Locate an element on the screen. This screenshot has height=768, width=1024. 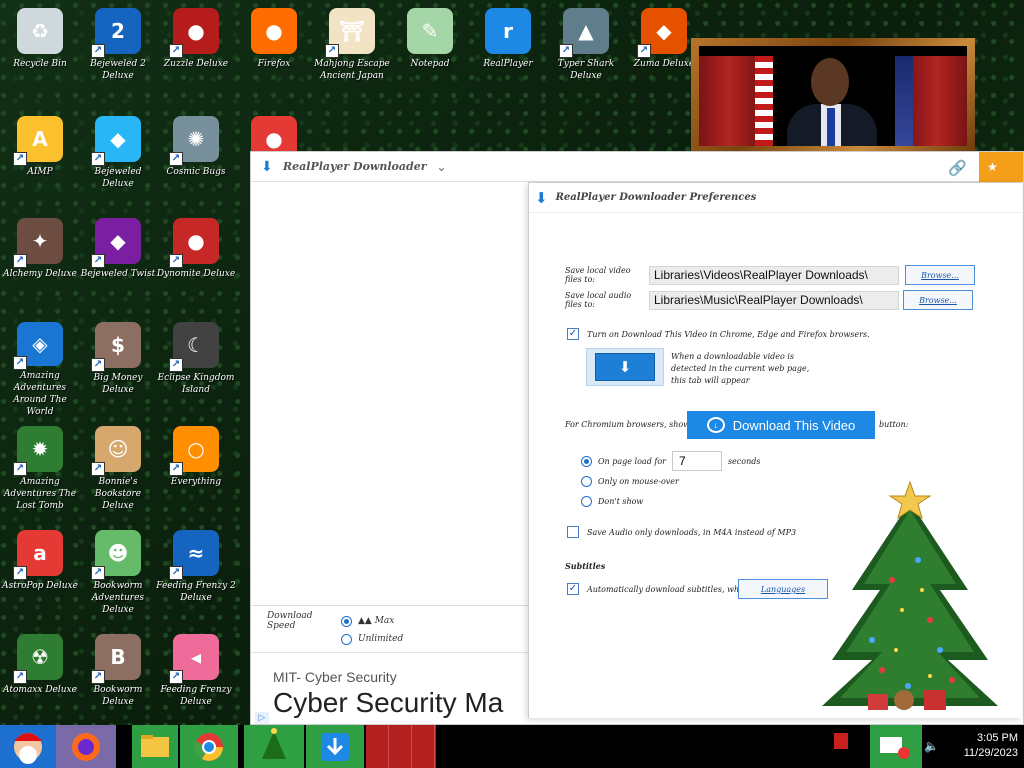
photo is located at coordinates (833, 96).